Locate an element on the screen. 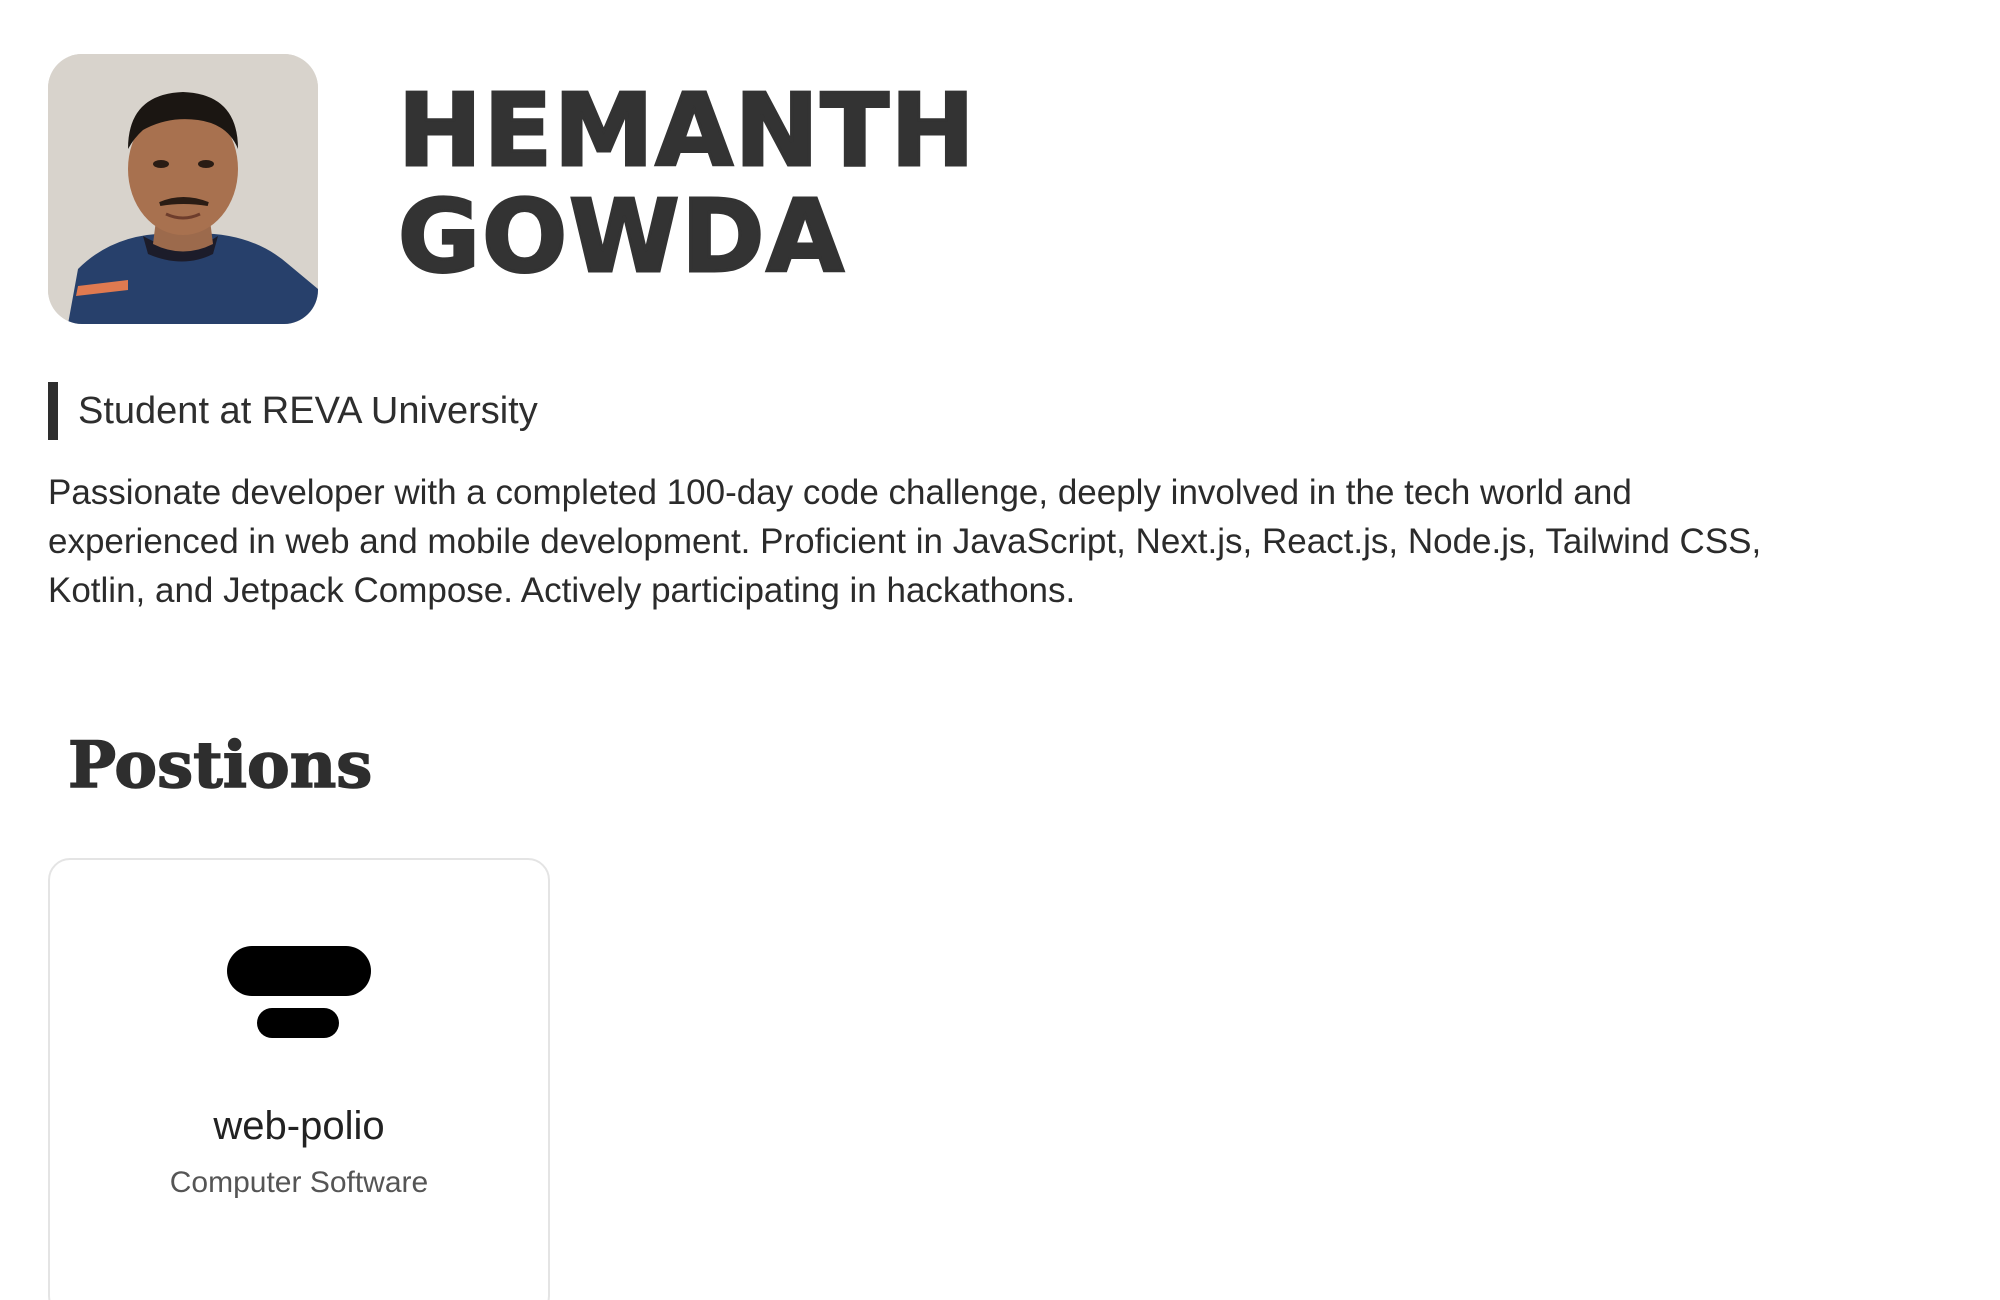  position-role: Full Stack Engineer is located at coordinates (299, 1296).